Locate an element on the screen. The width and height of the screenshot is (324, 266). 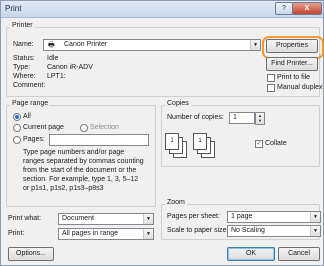
print-what-value: Document is located at coordinates (78, 218).